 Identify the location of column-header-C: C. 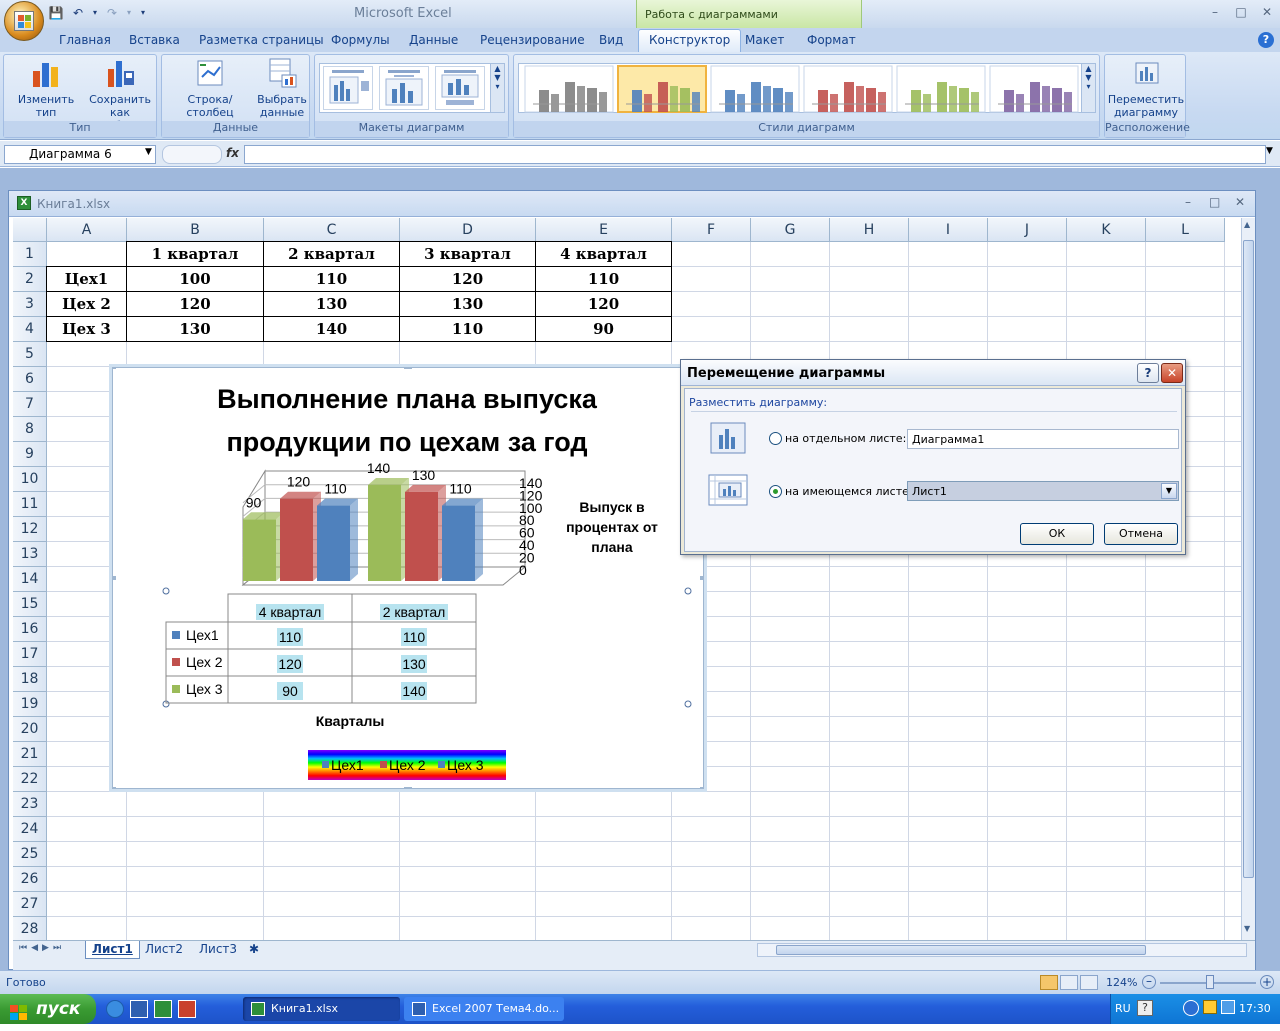
(332, 230).